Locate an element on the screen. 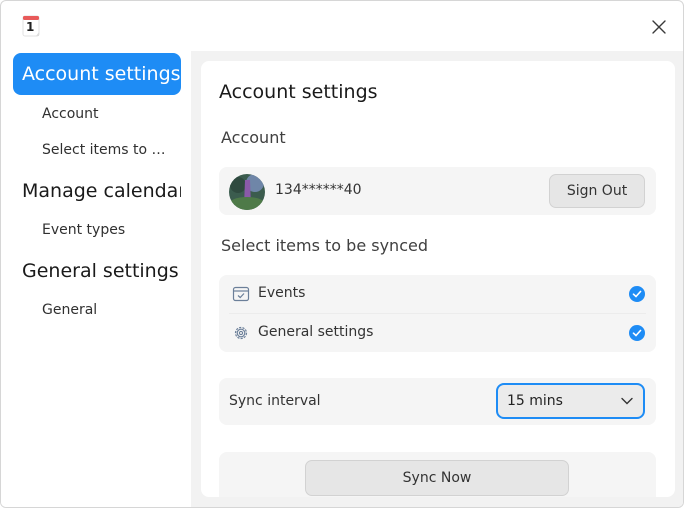 The image size is (684, 508). avatar is located at coordinates (247, 192).